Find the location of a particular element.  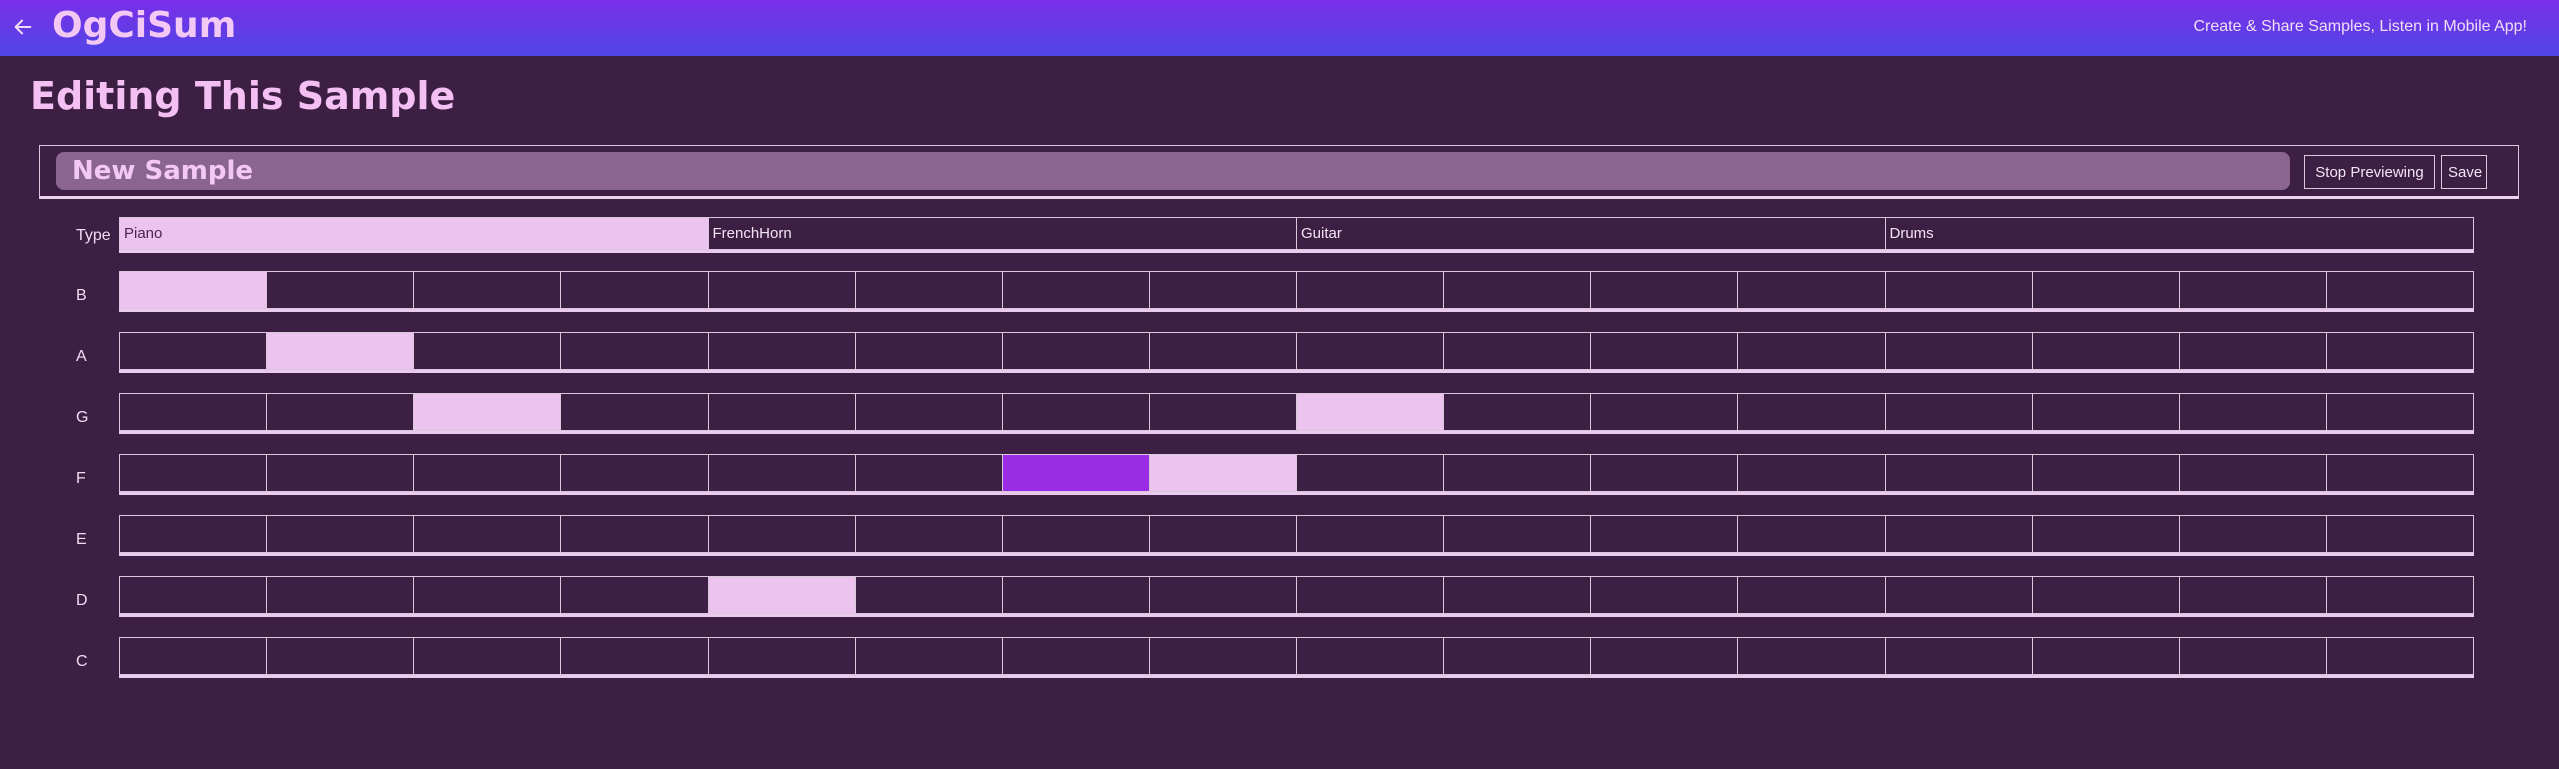

save-button: Save is located at coordinates (2464, 172).